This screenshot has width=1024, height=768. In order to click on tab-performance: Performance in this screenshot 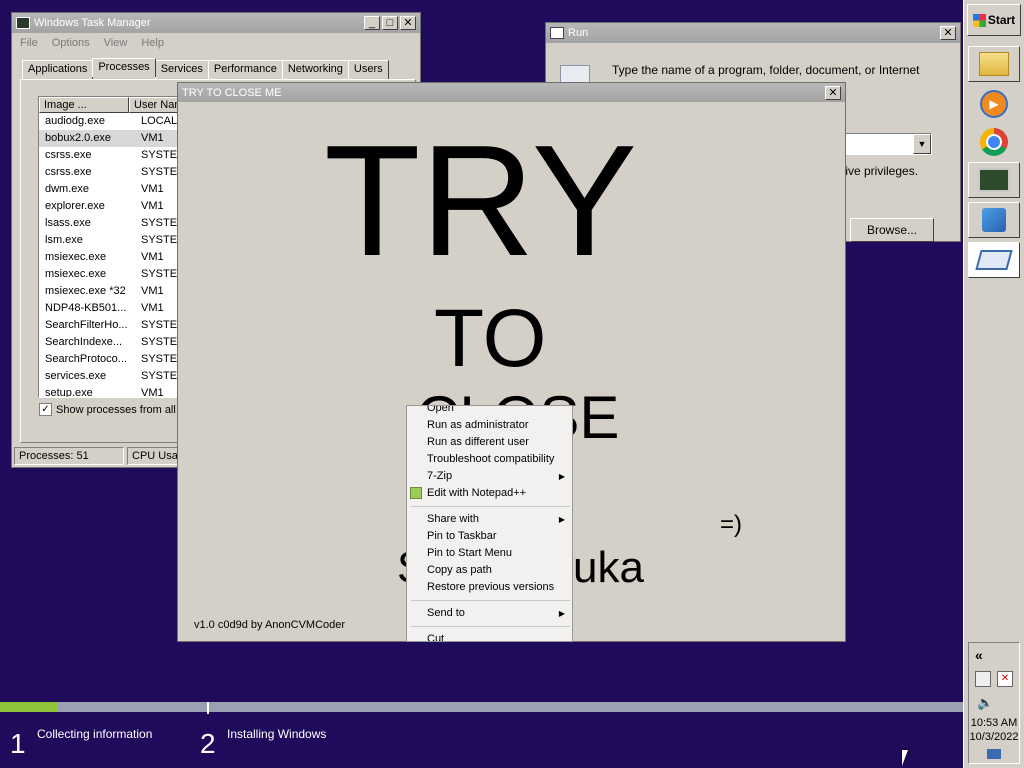, I will do `click(245, 69)`.